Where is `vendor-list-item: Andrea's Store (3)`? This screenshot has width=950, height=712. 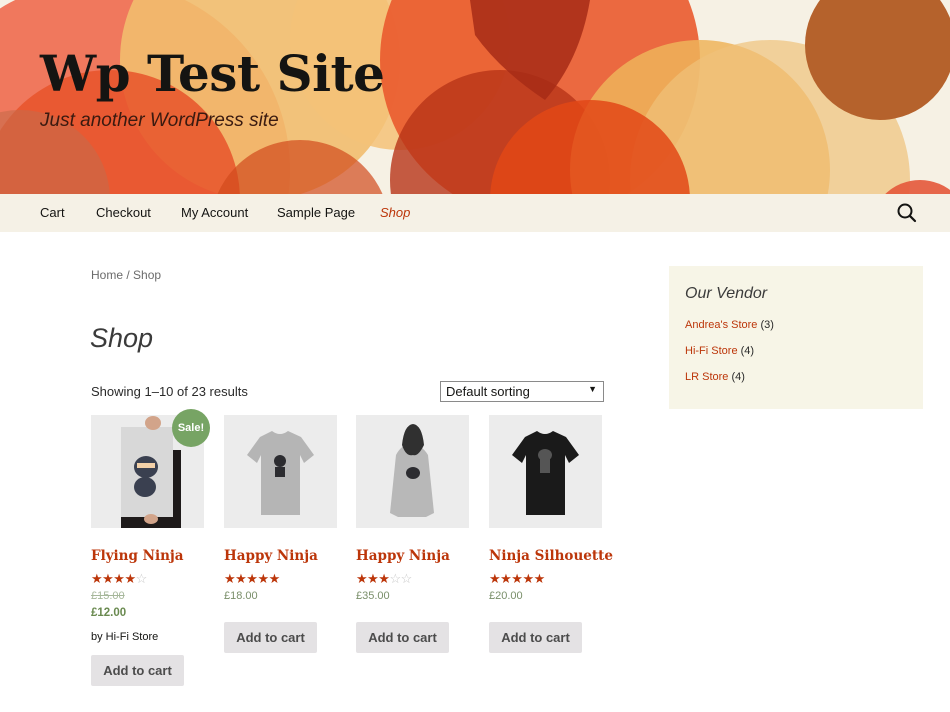
vendor-list-item: Andrea's Store (3) is located at coordinates (729, 325).